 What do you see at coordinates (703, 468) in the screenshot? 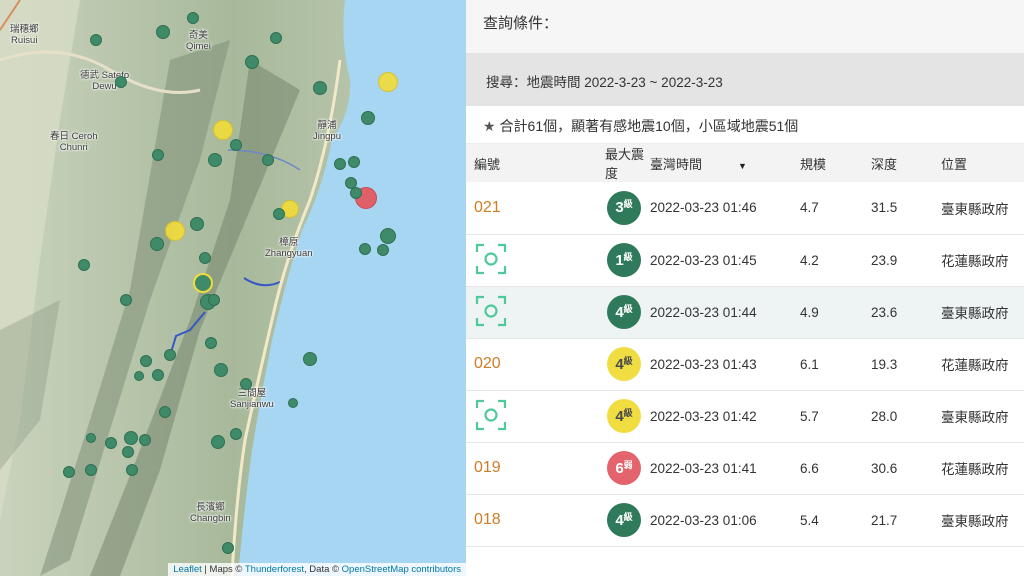
I see `cell-time: 2022-03-23 01:41` at bounding box center [703, 468].